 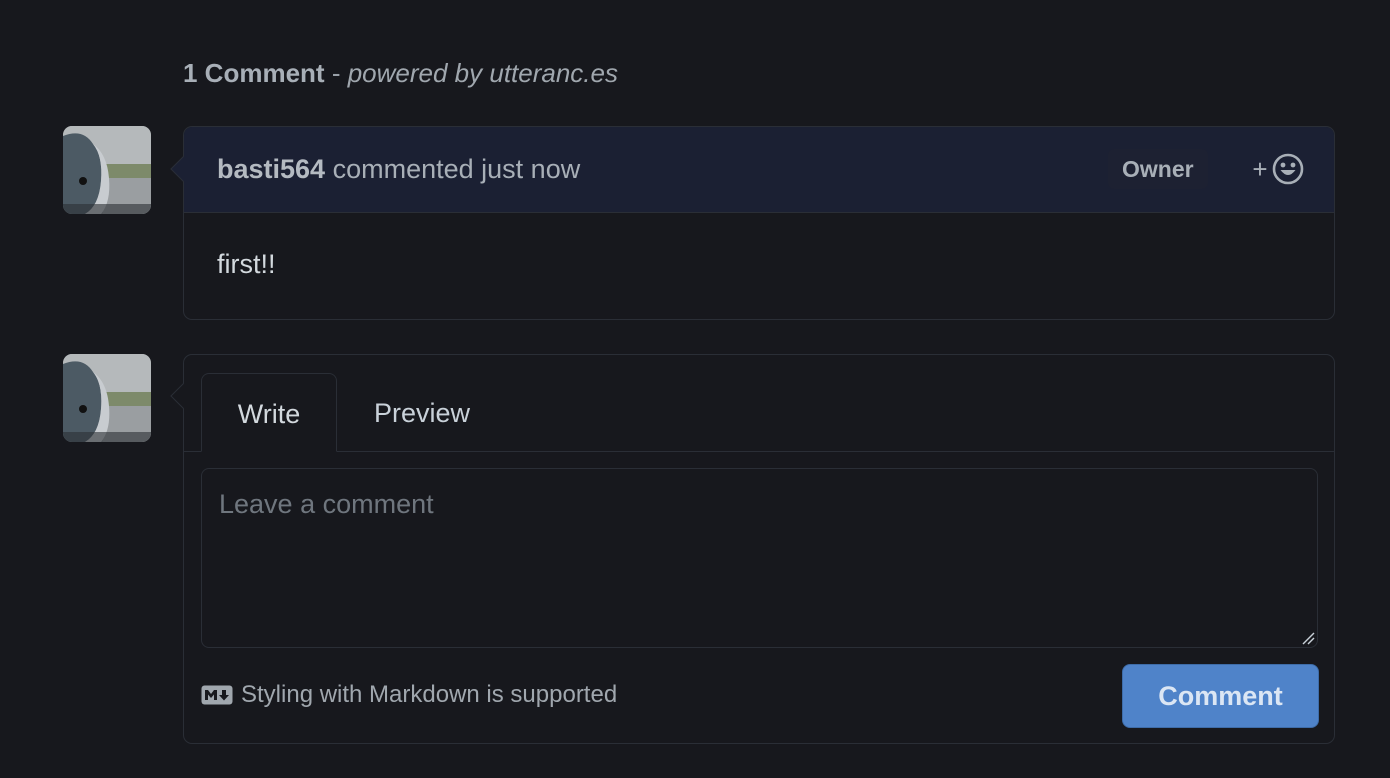 I want to click on smiley-icon, so click(x=1287, y=169).